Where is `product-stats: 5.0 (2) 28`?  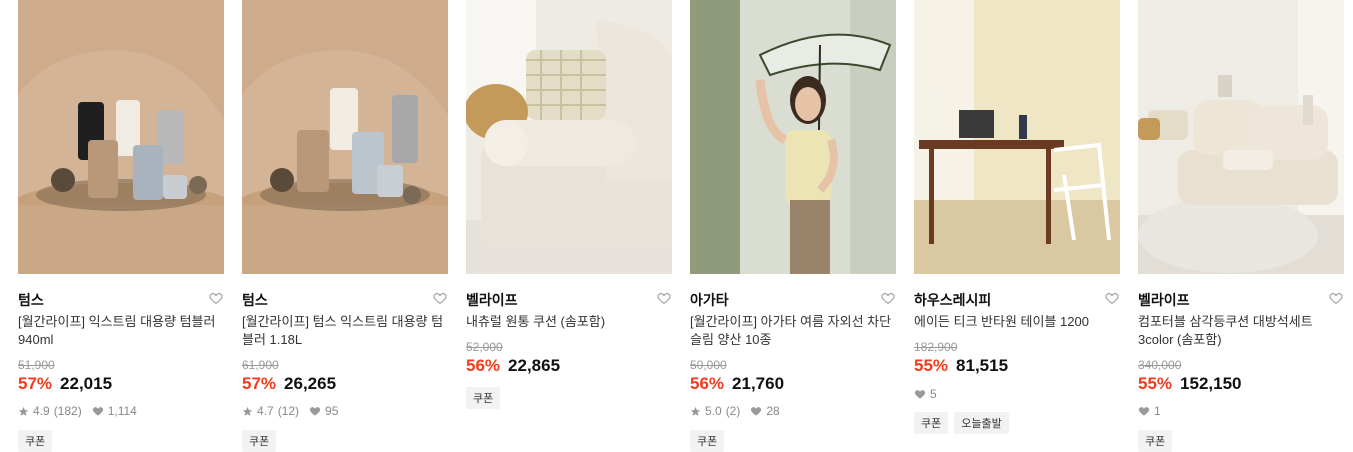
product-stats: 5.0 (2) 28 is located at coordinates (735, 411).